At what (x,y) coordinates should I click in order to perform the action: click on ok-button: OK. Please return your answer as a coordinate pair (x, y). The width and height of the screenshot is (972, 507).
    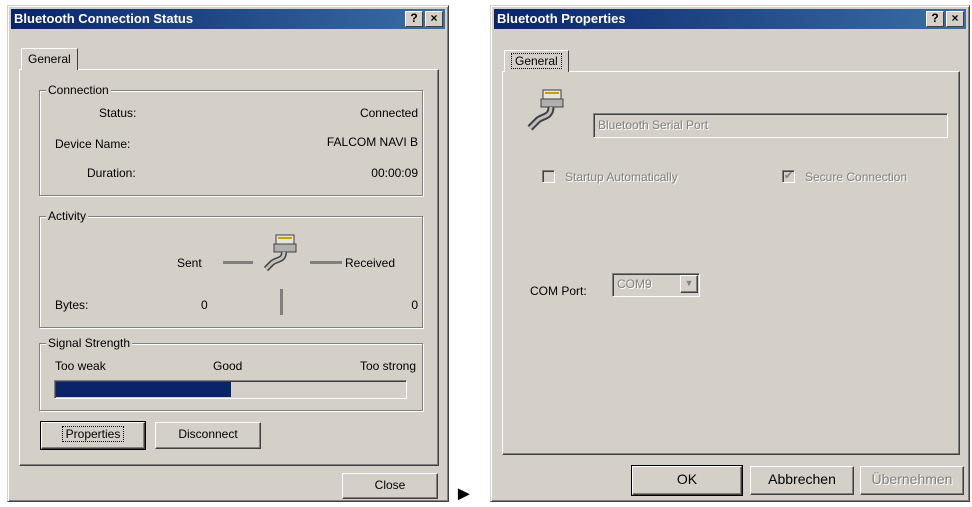
    Looking at the image, I should click on (687, 480).